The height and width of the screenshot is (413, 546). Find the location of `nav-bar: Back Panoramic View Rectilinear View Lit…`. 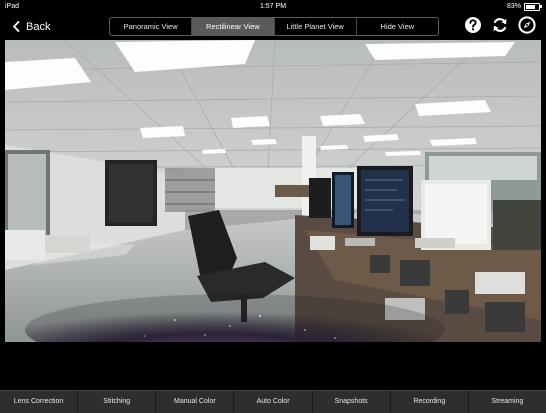

nav-bar: Back Panoramic View Rectilinear View Lit… is located at coordinates (273, 26).